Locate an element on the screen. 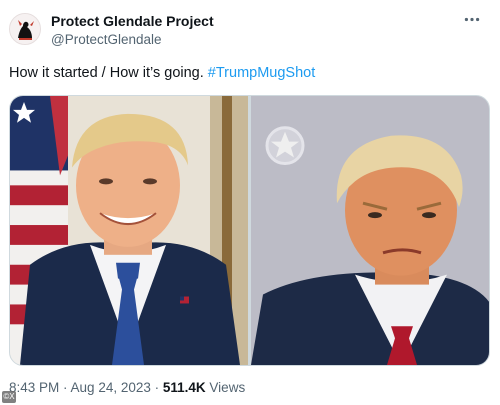 The image size is (500, 405). post-text-body: How it started / How it’s going. is located at coordinates (108, 73).